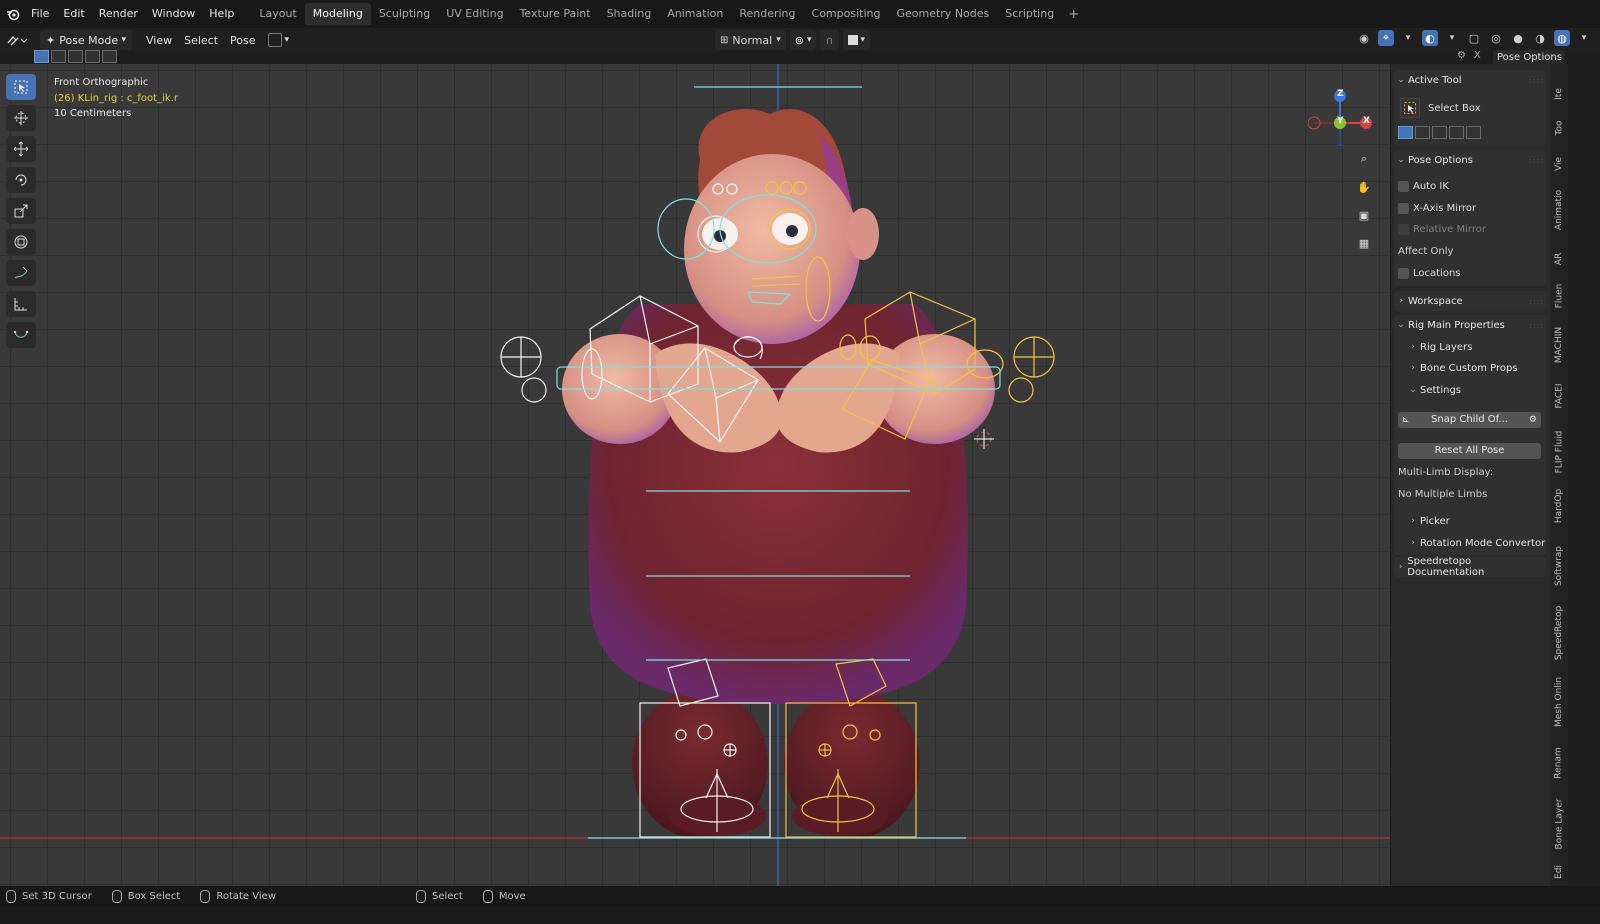 The image size is (1600, 924). What do you see at coordinates (1533, 420) in the screenshot?
I see `settings-gear-icon: ⚙` at bounding box center [1533, 420].